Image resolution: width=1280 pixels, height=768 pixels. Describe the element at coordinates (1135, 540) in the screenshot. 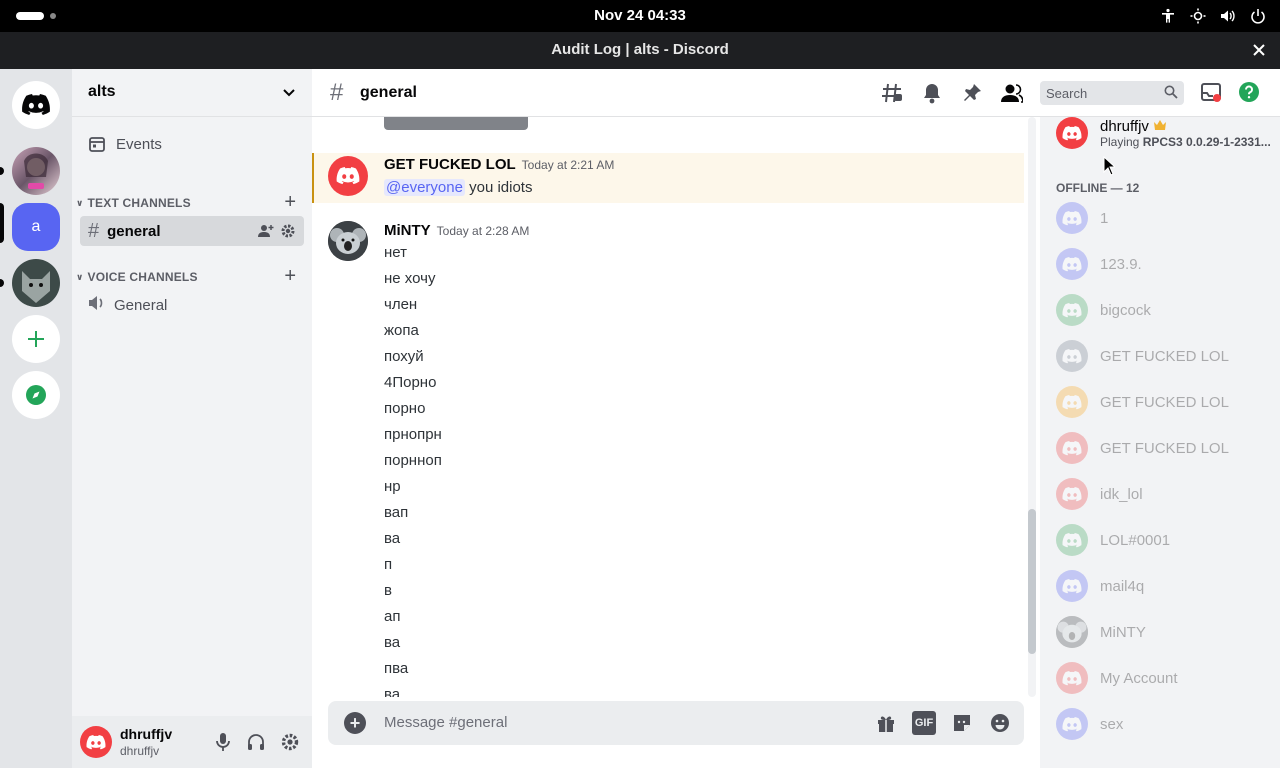

I see `member-name: LOL#0001` at that location.